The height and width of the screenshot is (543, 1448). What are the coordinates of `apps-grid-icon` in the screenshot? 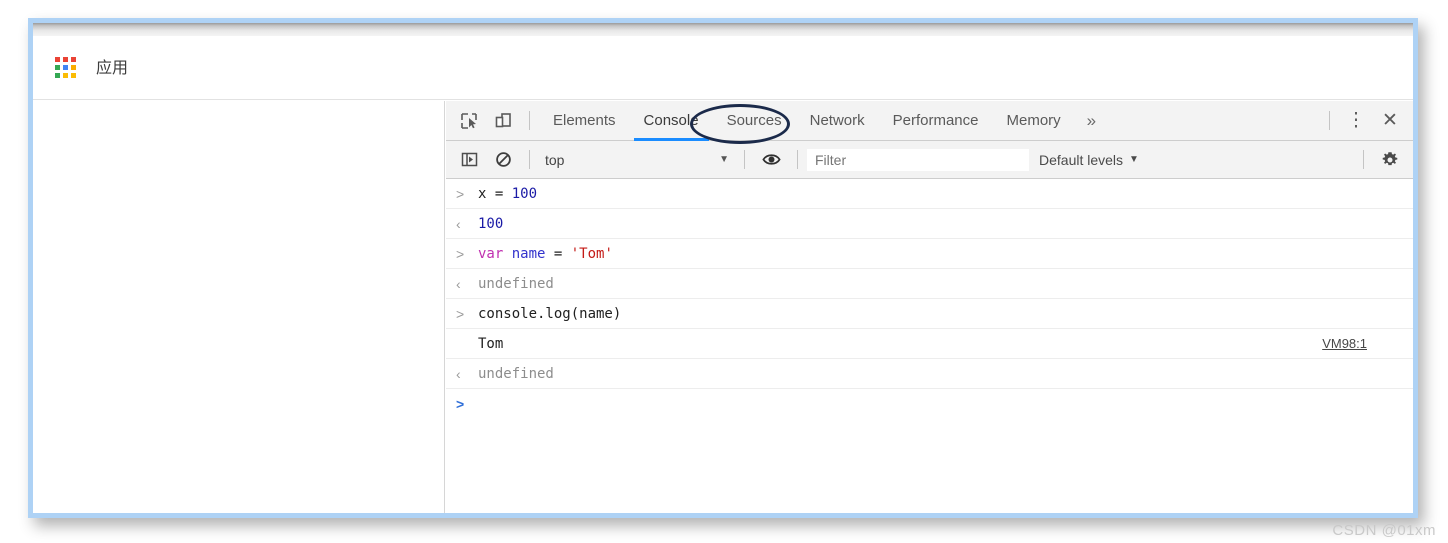 It's located at (65, 67).